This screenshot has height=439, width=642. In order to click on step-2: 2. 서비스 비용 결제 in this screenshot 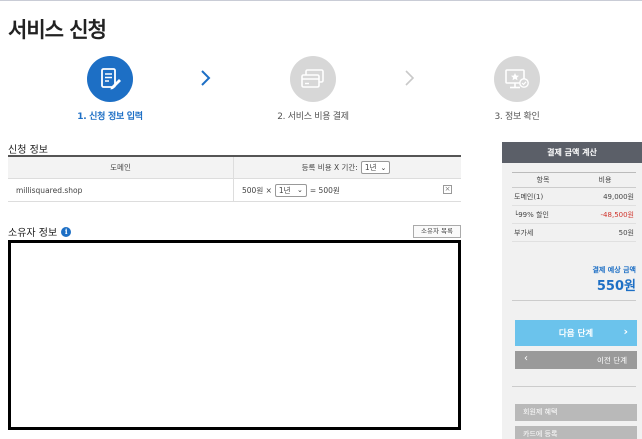, I will do `click(313, 89)`.